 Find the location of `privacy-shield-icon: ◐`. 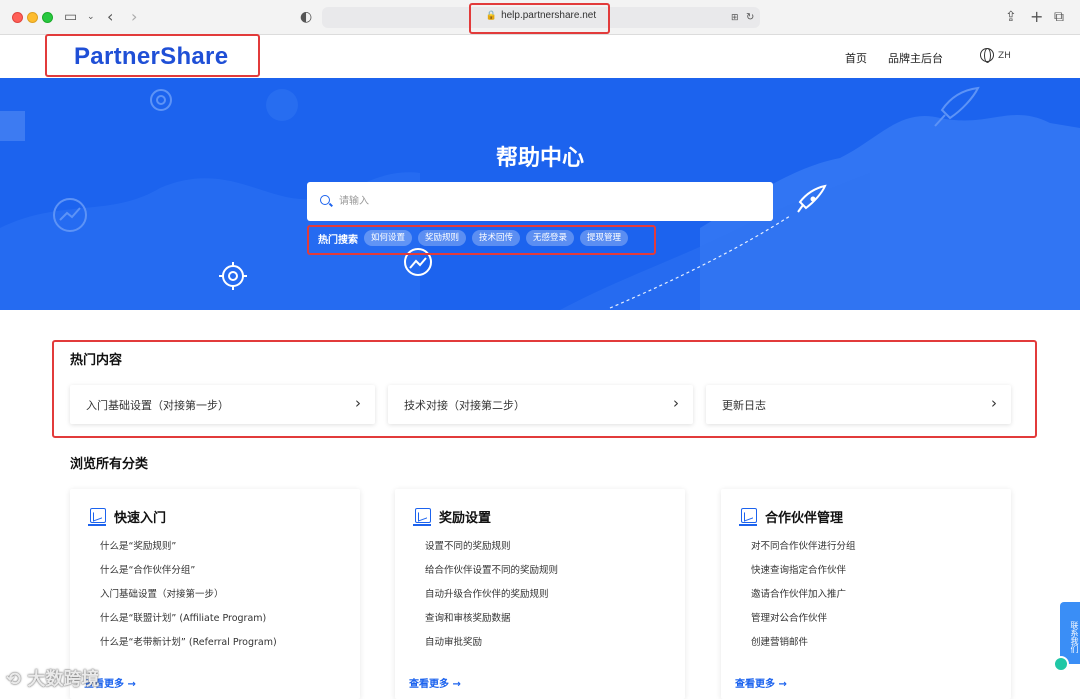

privacy-shield-icon: ◐ is located at coordinates (306, 17).